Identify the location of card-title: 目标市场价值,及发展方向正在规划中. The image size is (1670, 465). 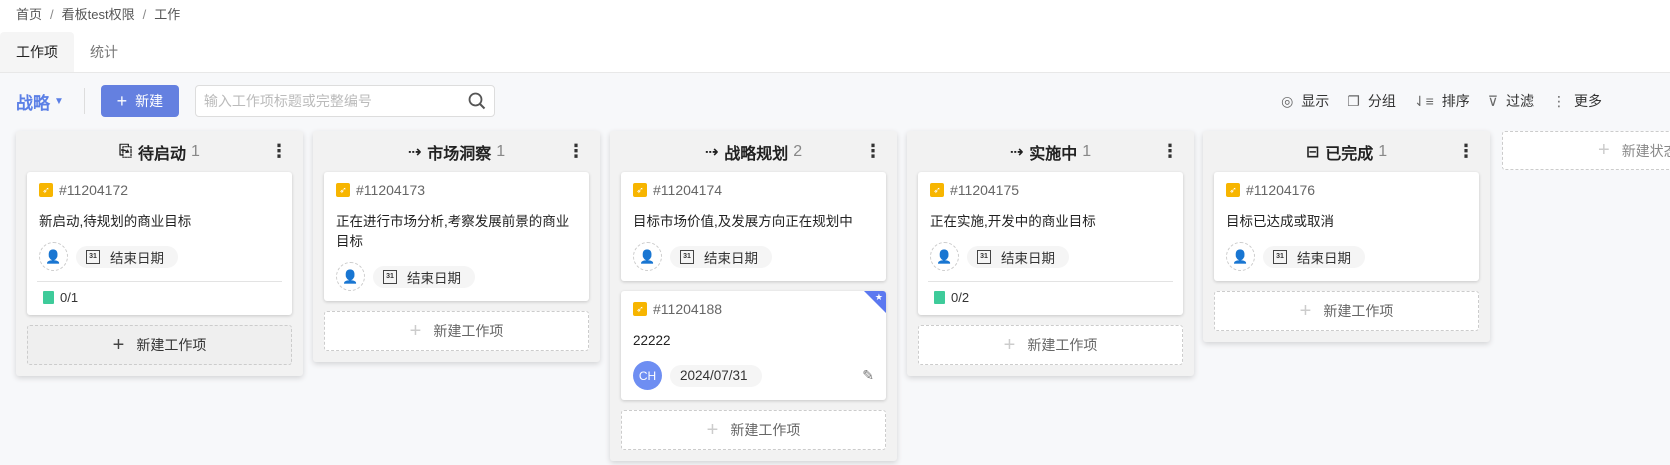
(743, 221).